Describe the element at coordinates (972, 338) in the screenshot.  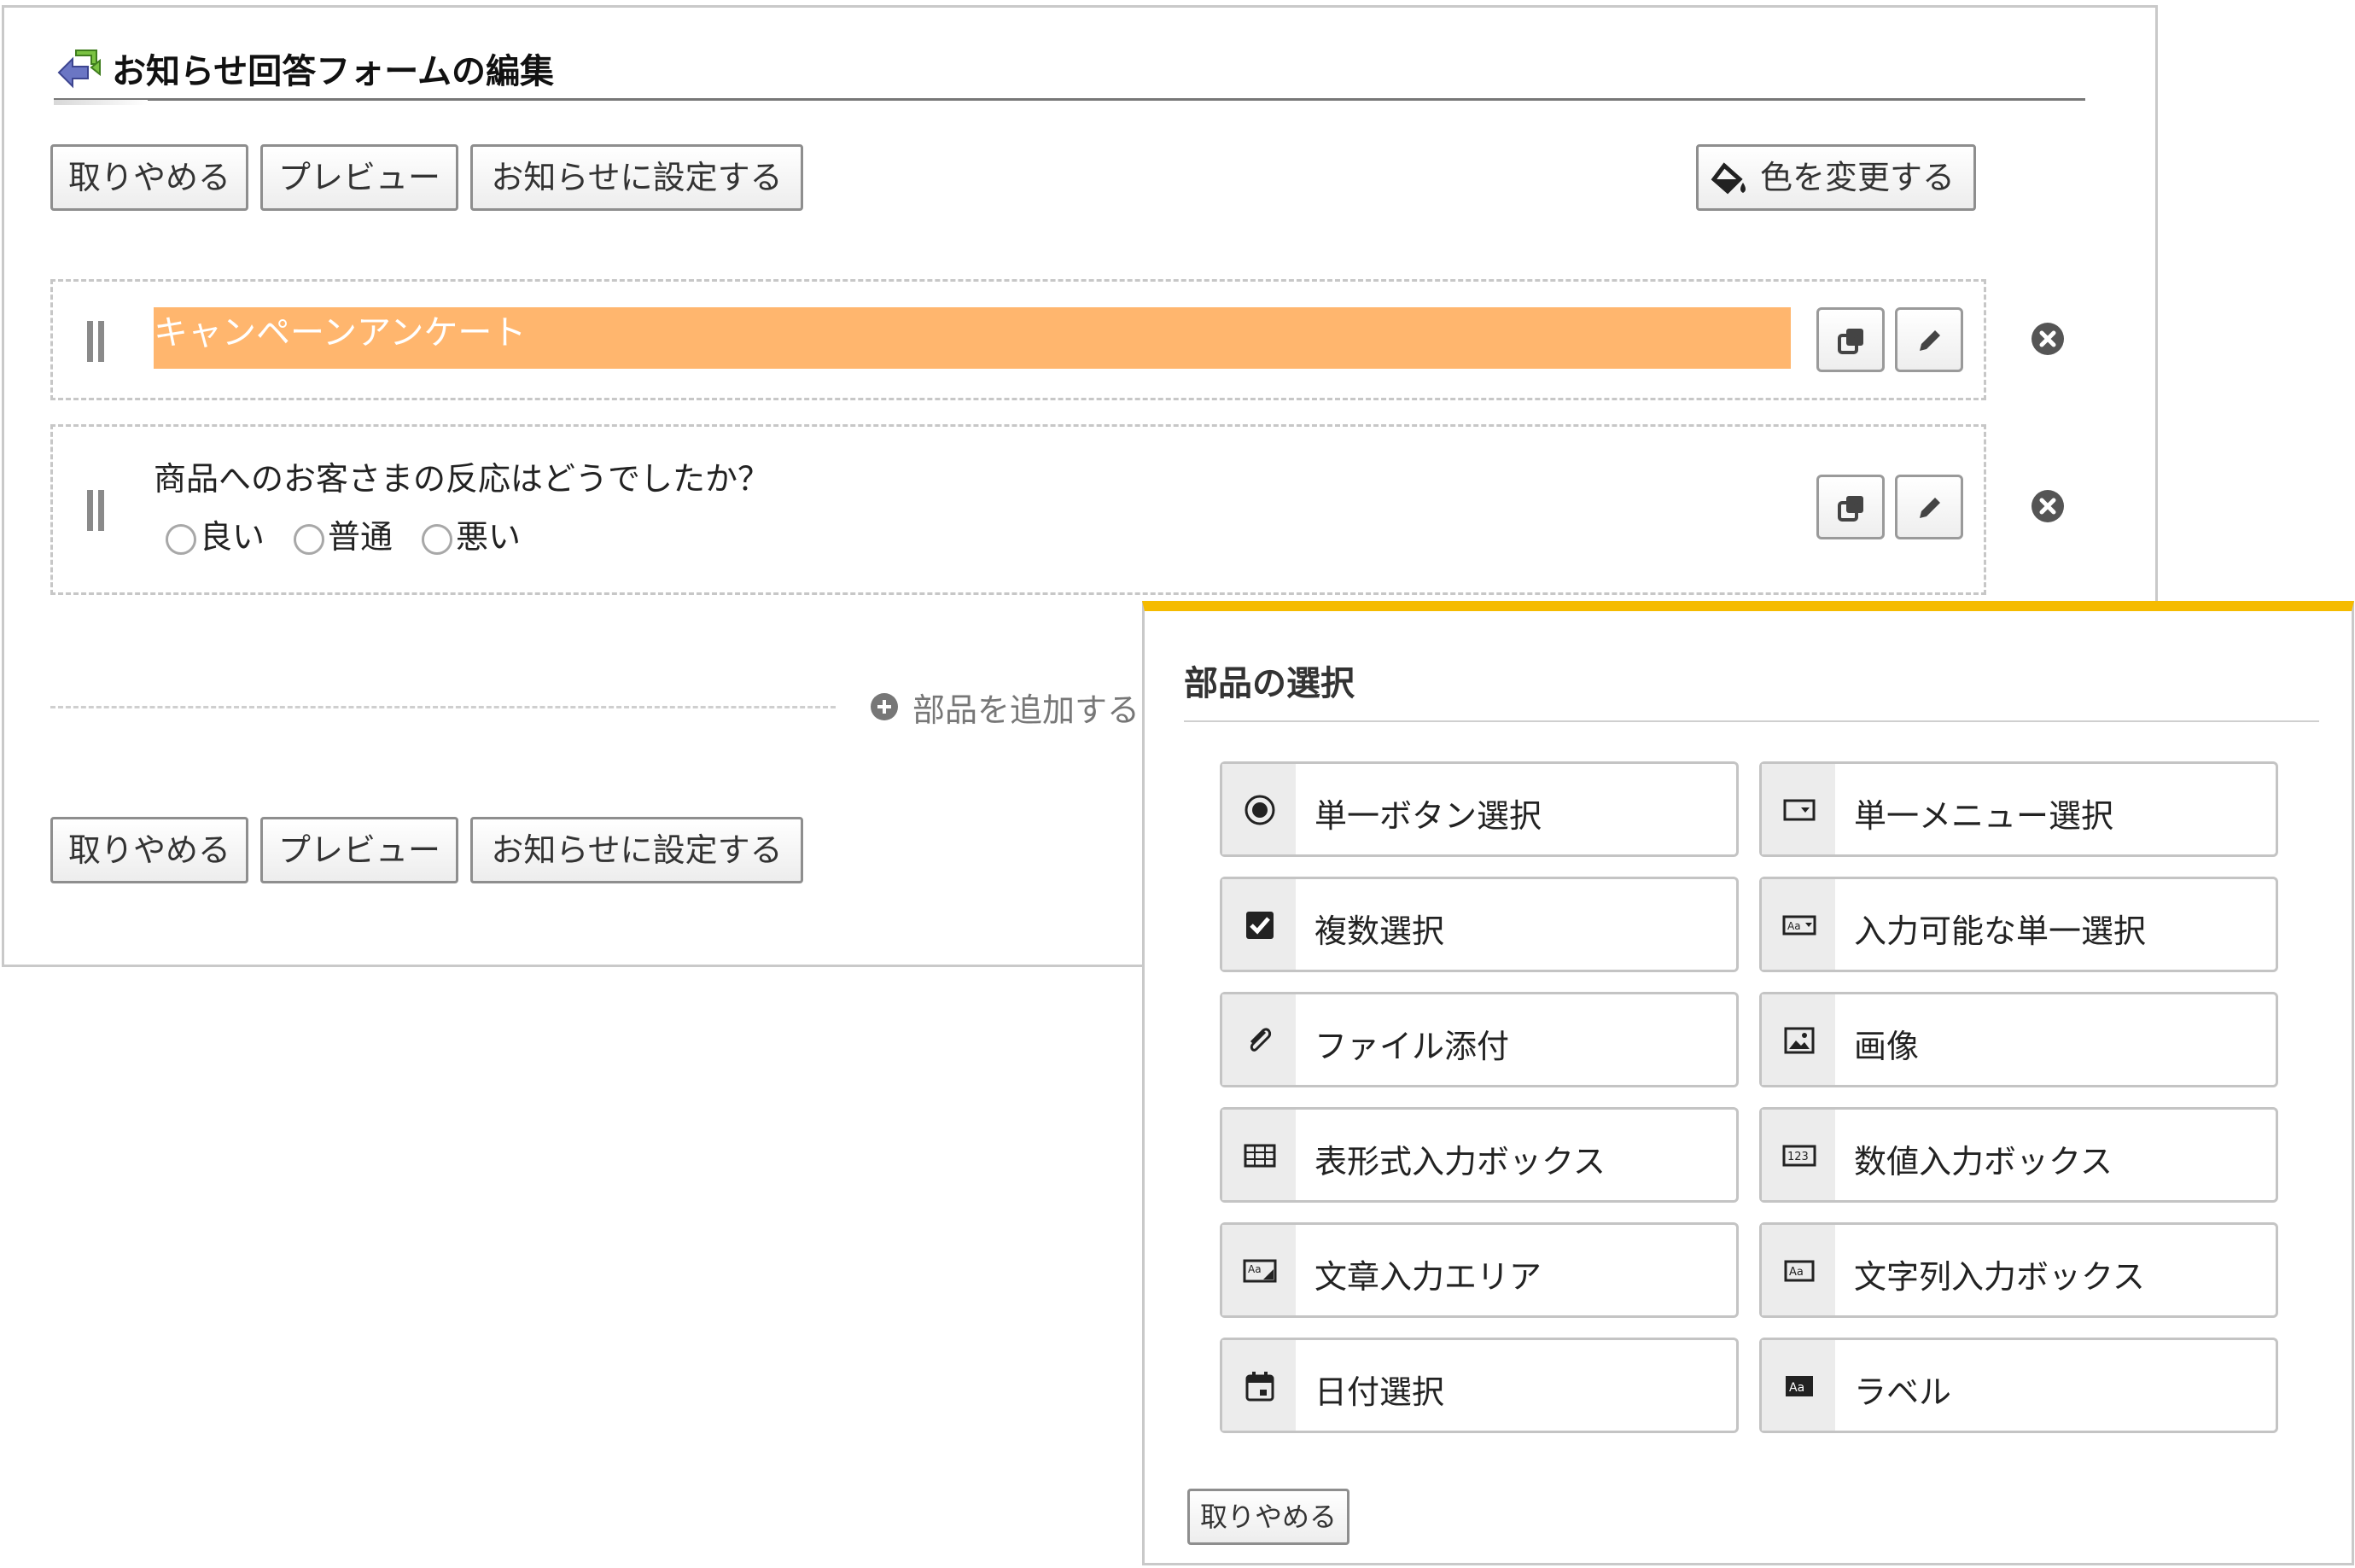
I see `label-banner: キャンペーンアンケート` at that location.